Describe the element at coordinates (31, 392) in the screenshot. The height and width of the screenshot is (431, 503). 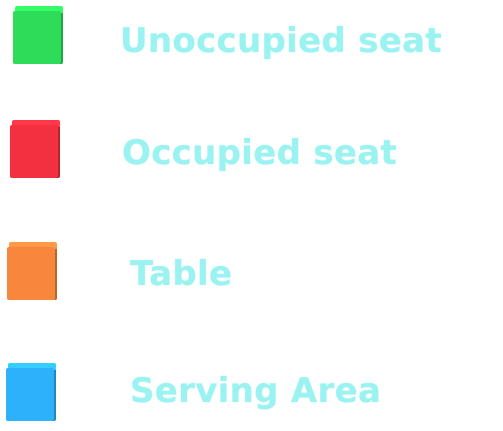
I see `blue-cube-icon` at that location.